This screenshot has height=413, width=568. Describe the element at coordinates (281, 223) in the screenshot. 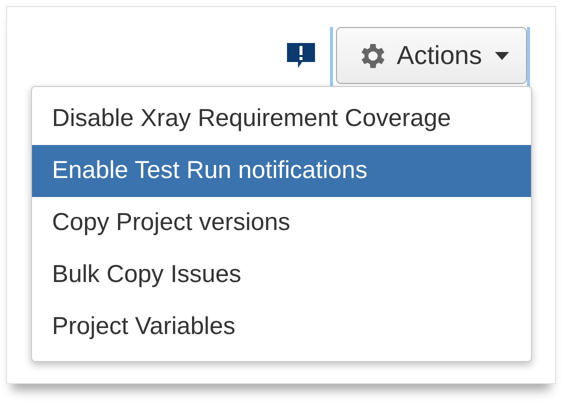

I see `menu-item: Copy Project versions` at that location.